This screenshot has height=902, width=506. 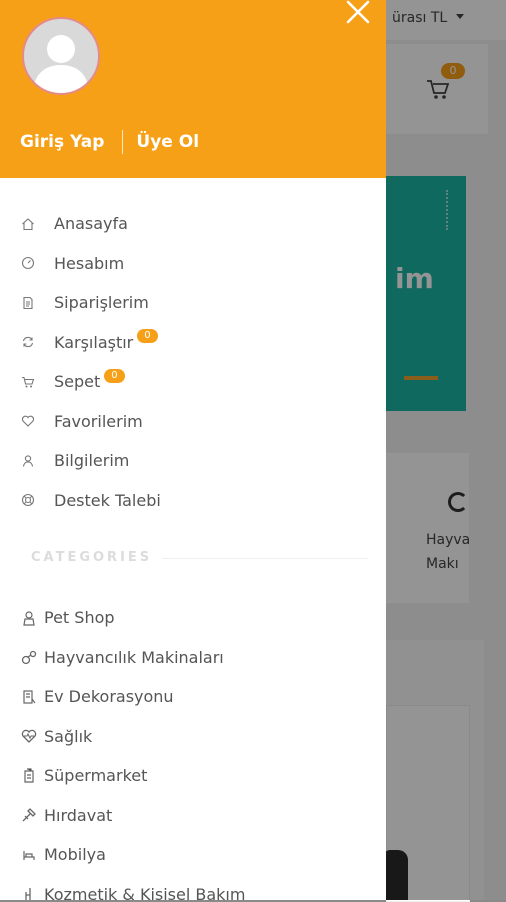 What do you see at coordinates (28, 303) in the screenshot?
I see `document-icon` at bounding box center [28, 303].